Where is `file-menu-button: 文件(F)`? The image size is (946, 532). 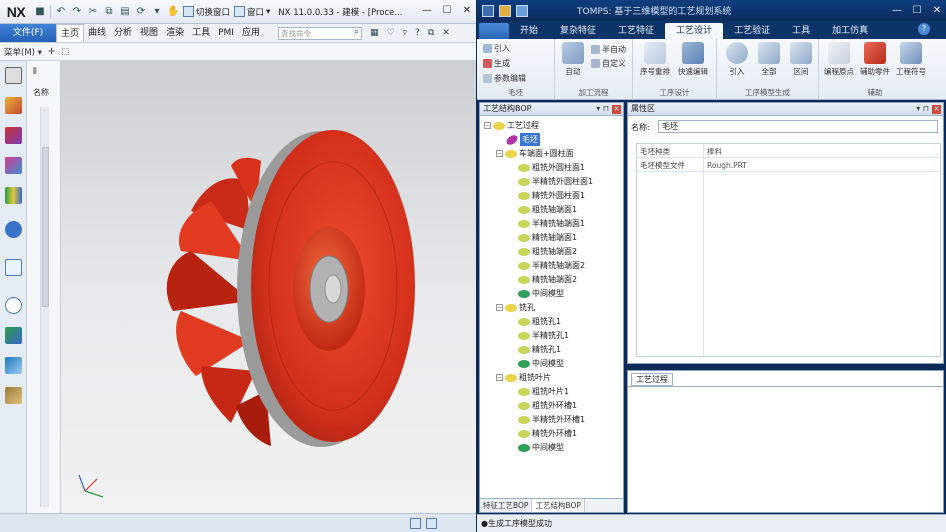
file-menu-button: 文件(F) is located at coordinates (28, 33).